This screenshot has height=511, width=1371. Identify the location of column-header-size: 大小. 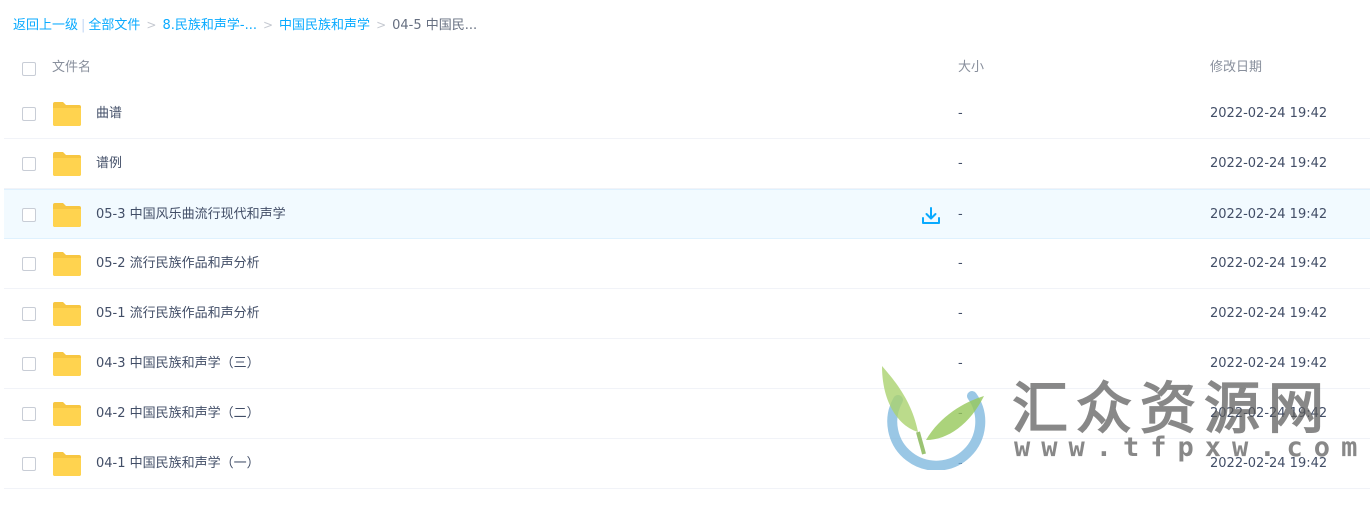
(971, 68).